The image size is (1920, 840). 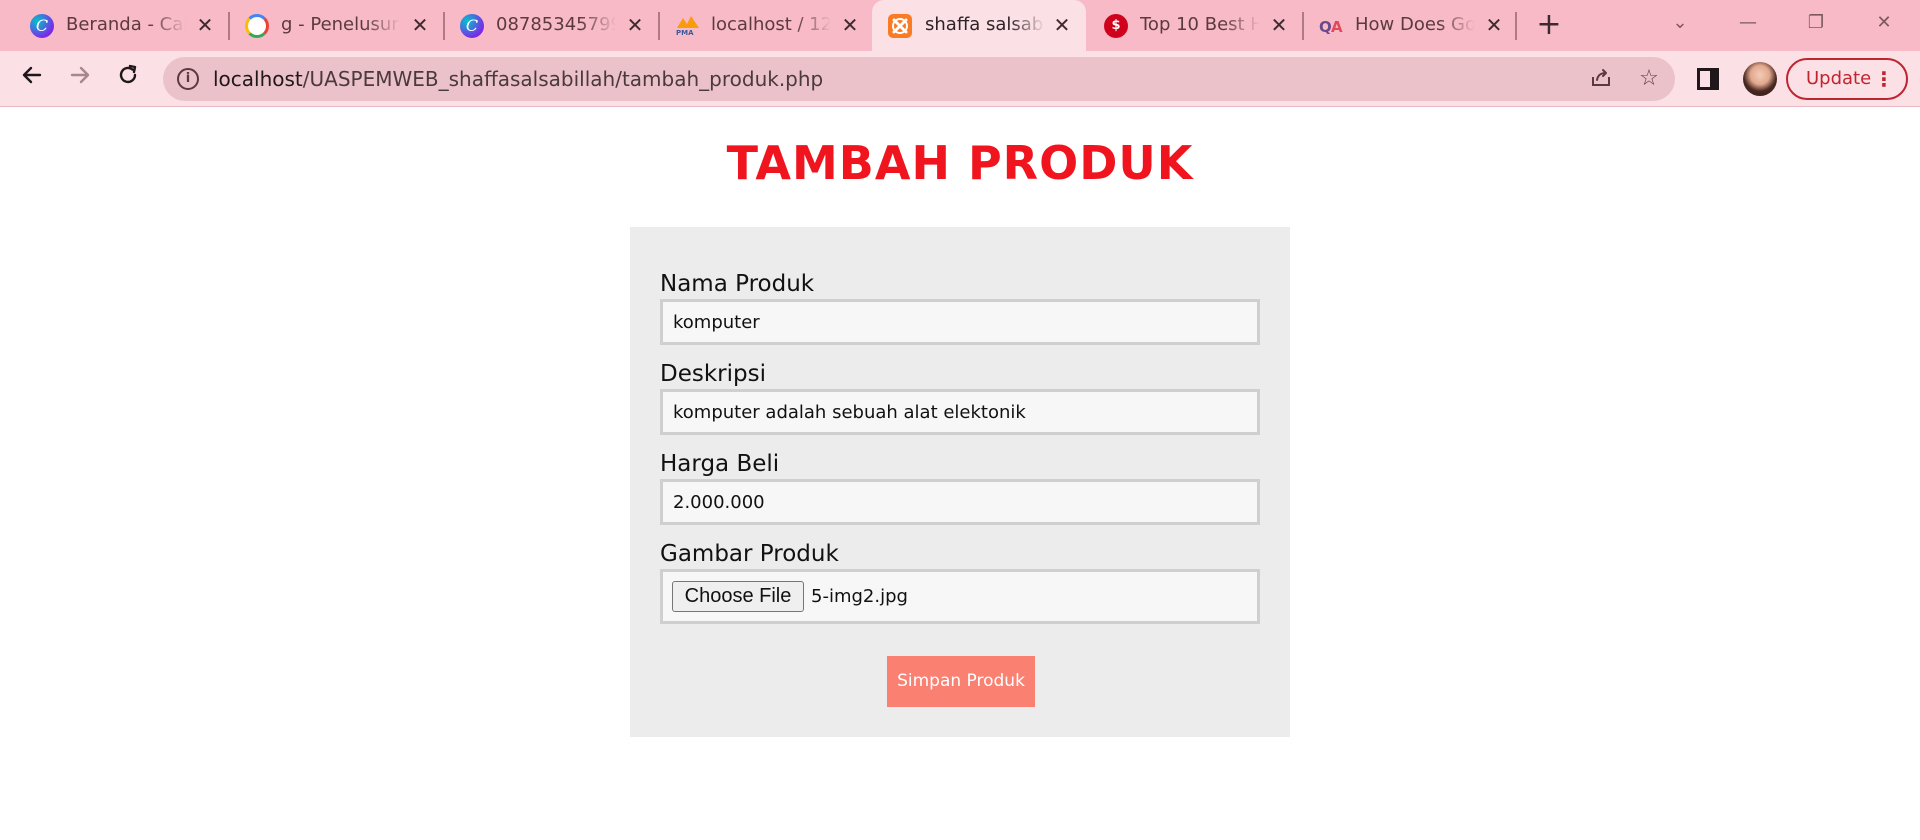 I want to click on tab-title: Beranda - Canva, so click(x=126, y=24).